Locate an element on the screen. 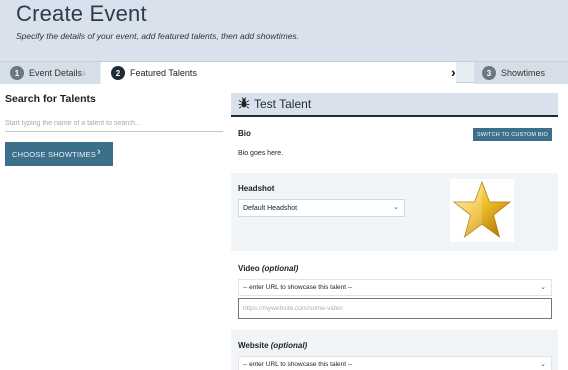 This screenshot has height=370, width=568. talent-search-panel: Search for Talents CHOOSE SHOWTIMES › is located at coordinates (115, 129).